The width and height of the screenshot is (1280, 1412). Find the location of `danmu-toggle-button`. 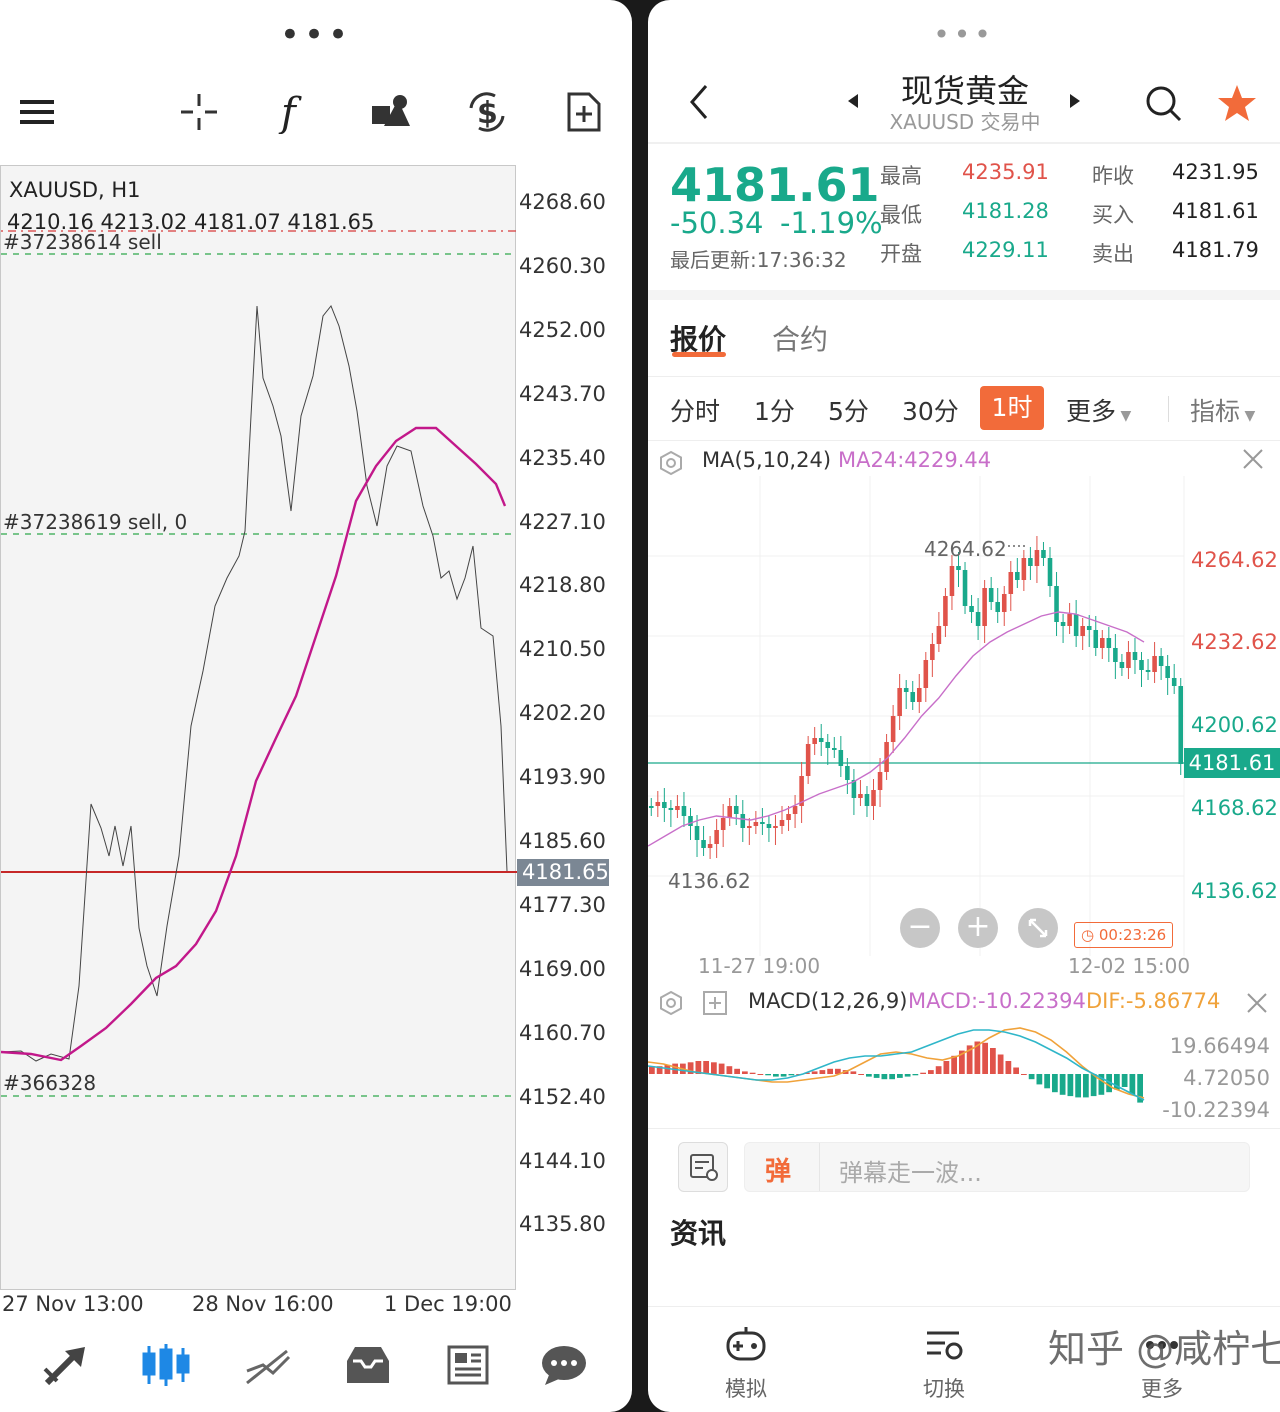

danmu-toggle-button is located at coordinates (703, 1167).